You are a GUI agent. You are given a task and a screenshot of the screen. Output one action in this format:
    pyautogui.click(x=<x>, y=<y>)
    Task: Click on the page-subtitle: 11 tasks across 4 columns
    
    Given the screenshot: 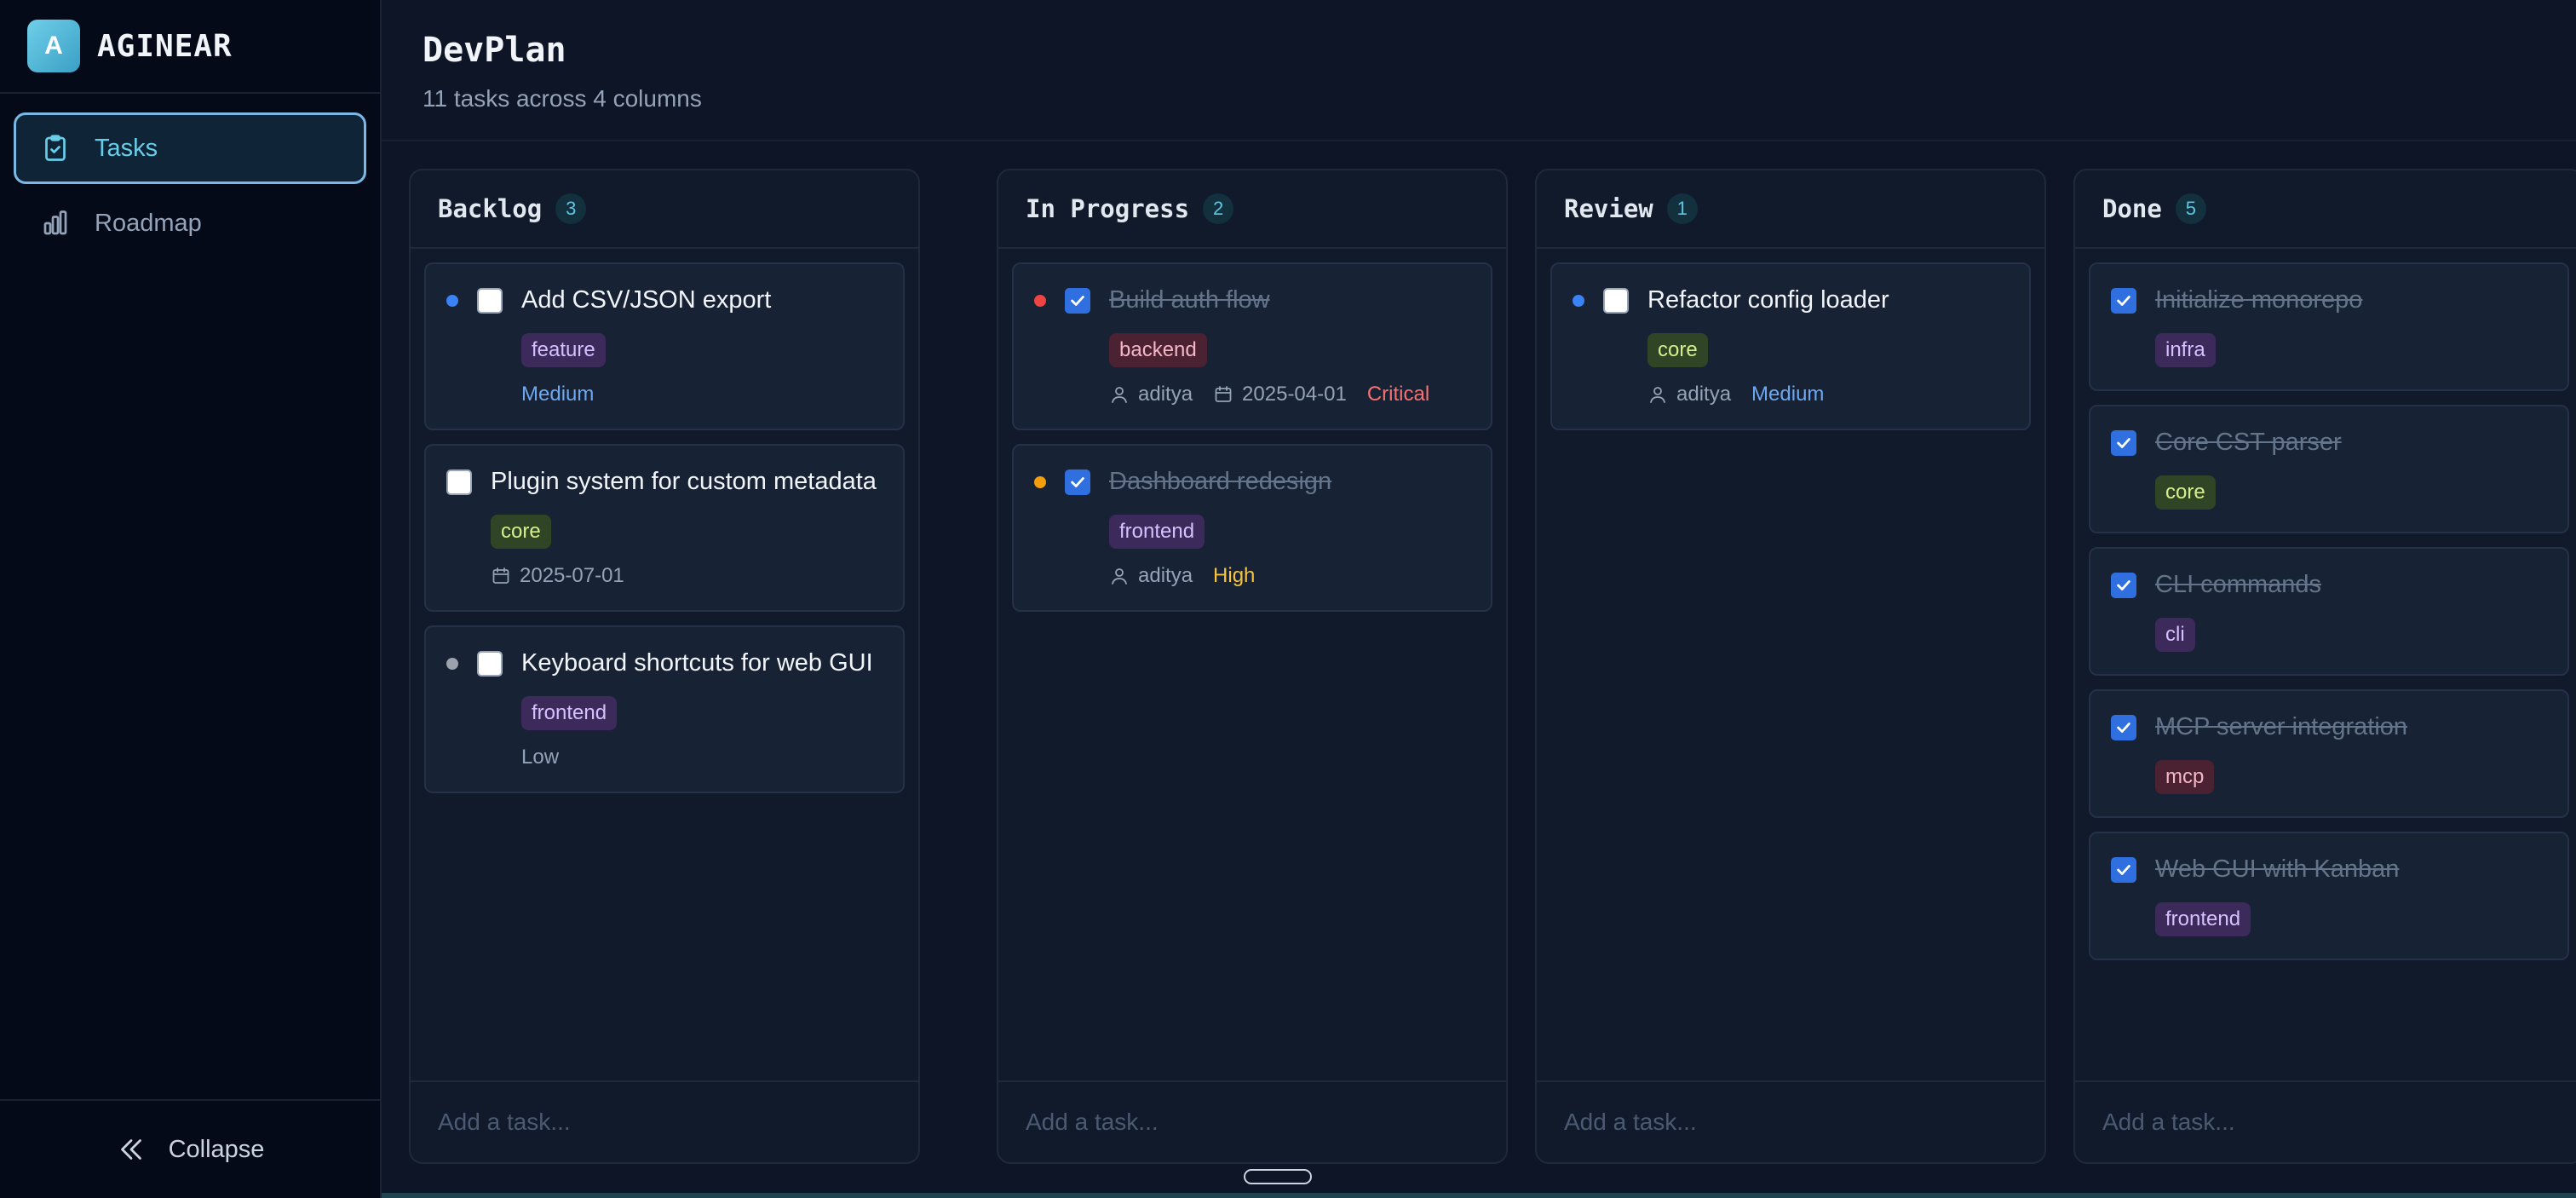 What is the action you would take?
    pyautogui.click(x=562, y=98)
    